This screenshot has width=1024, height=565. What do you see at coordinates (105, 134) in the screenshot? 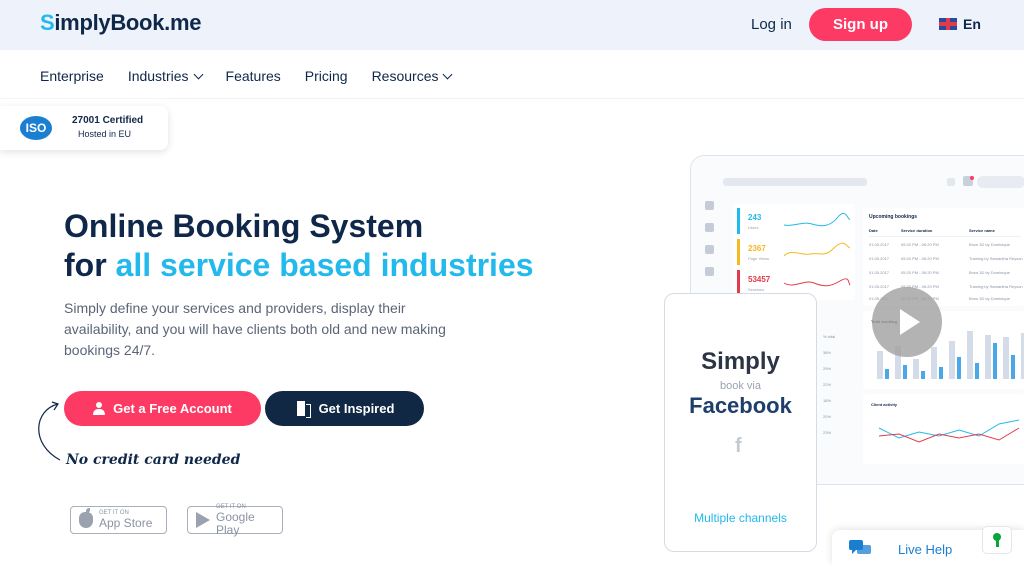
I see `certificate-subtitle: Hosted in EU` at bounding box center [105, 134].